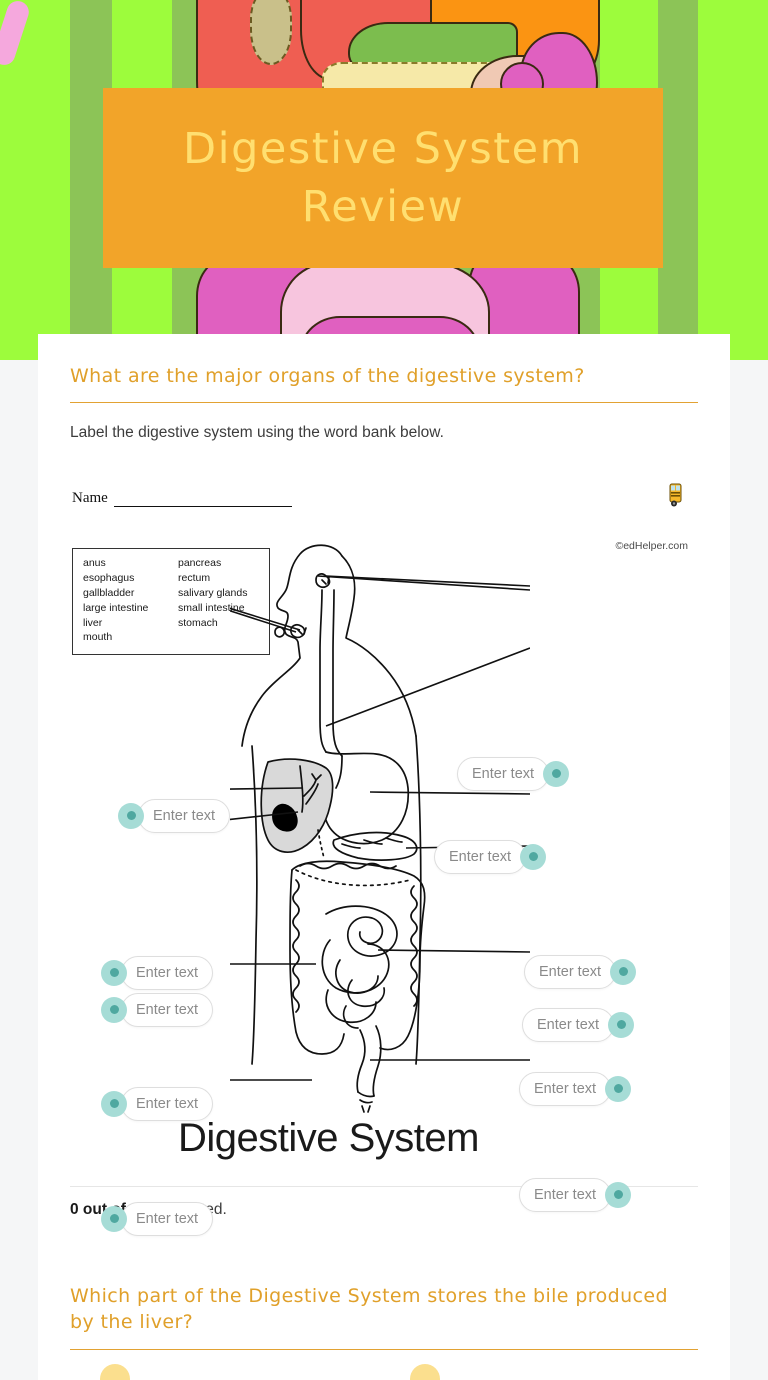  I want to click on label-input-3-box: Enter text, so click(480, 856).